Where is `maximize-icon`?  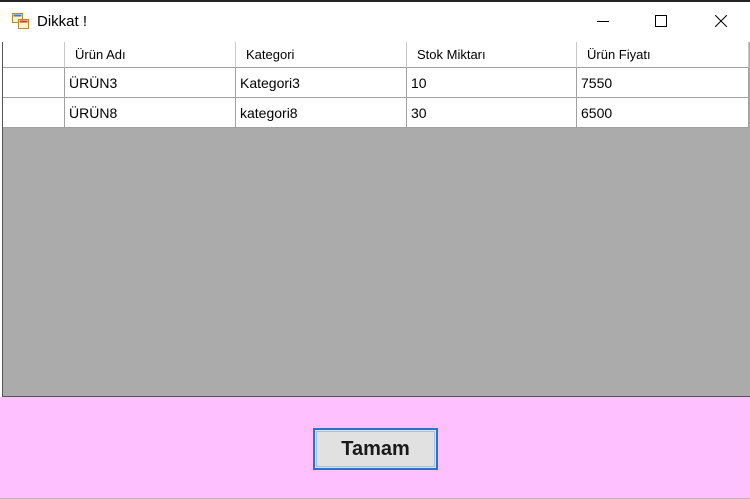 maximize-icon is located at coordinates (661, 23).